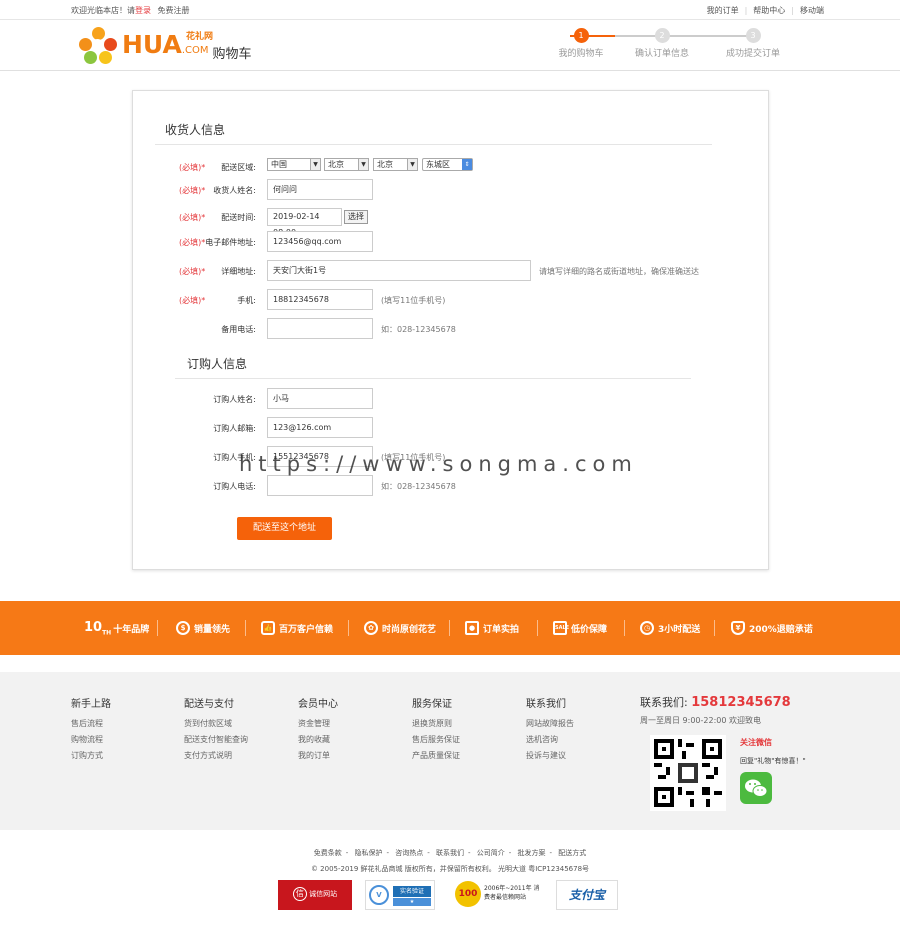 The height and width of the screenshot is (932, 900). What do you see at coordinates (371, 628) in the screenshot?
I see `flower-icon: ✿` at bounding box center [371, 628].